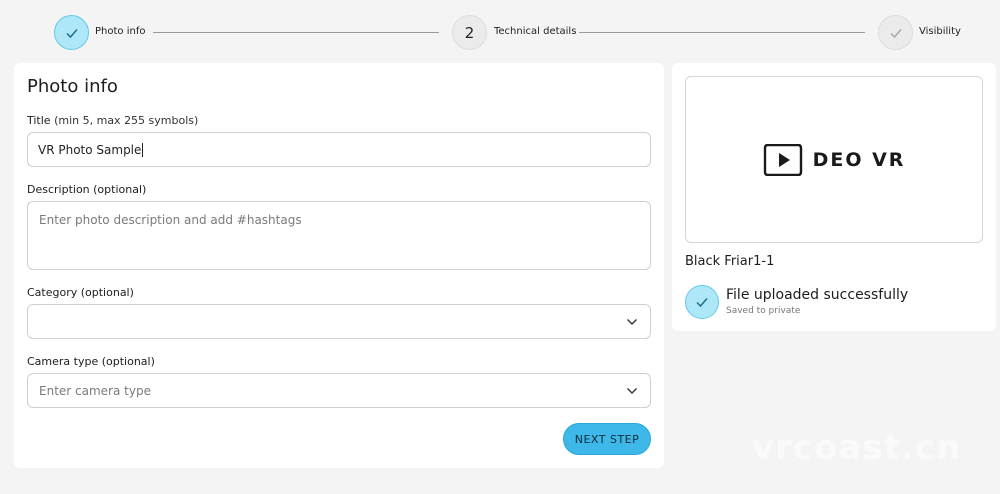 The width and height of the screenshot is (1000, 494). Describe the element at coordinates (80, 292) in the screenshot. I see `category-label: Category (optional)` at that location.